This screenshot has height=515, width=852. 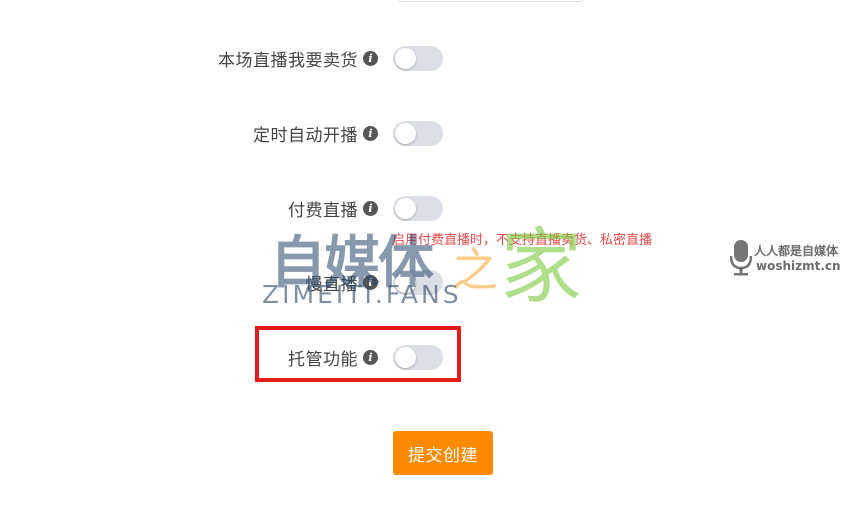 What do you see at coordinates (443, 453) in the screenshot?
I see `submit-create-button: 提交创建` at bounding box center [443, 453].